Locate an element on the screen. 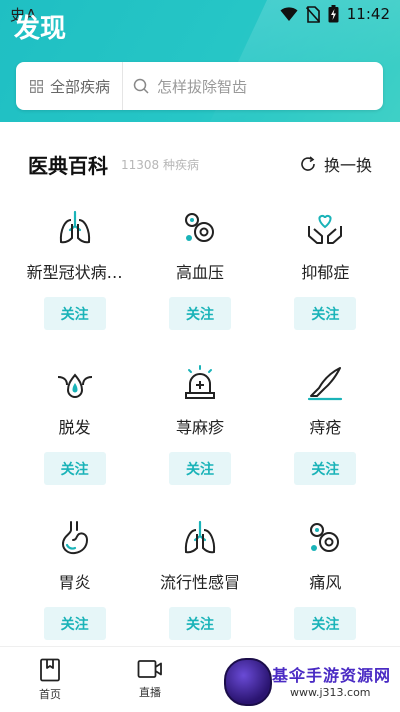 The height and width of the screenshot is (712, 400). disease-name: 抑郁症 is located at coordinates (325, 272).